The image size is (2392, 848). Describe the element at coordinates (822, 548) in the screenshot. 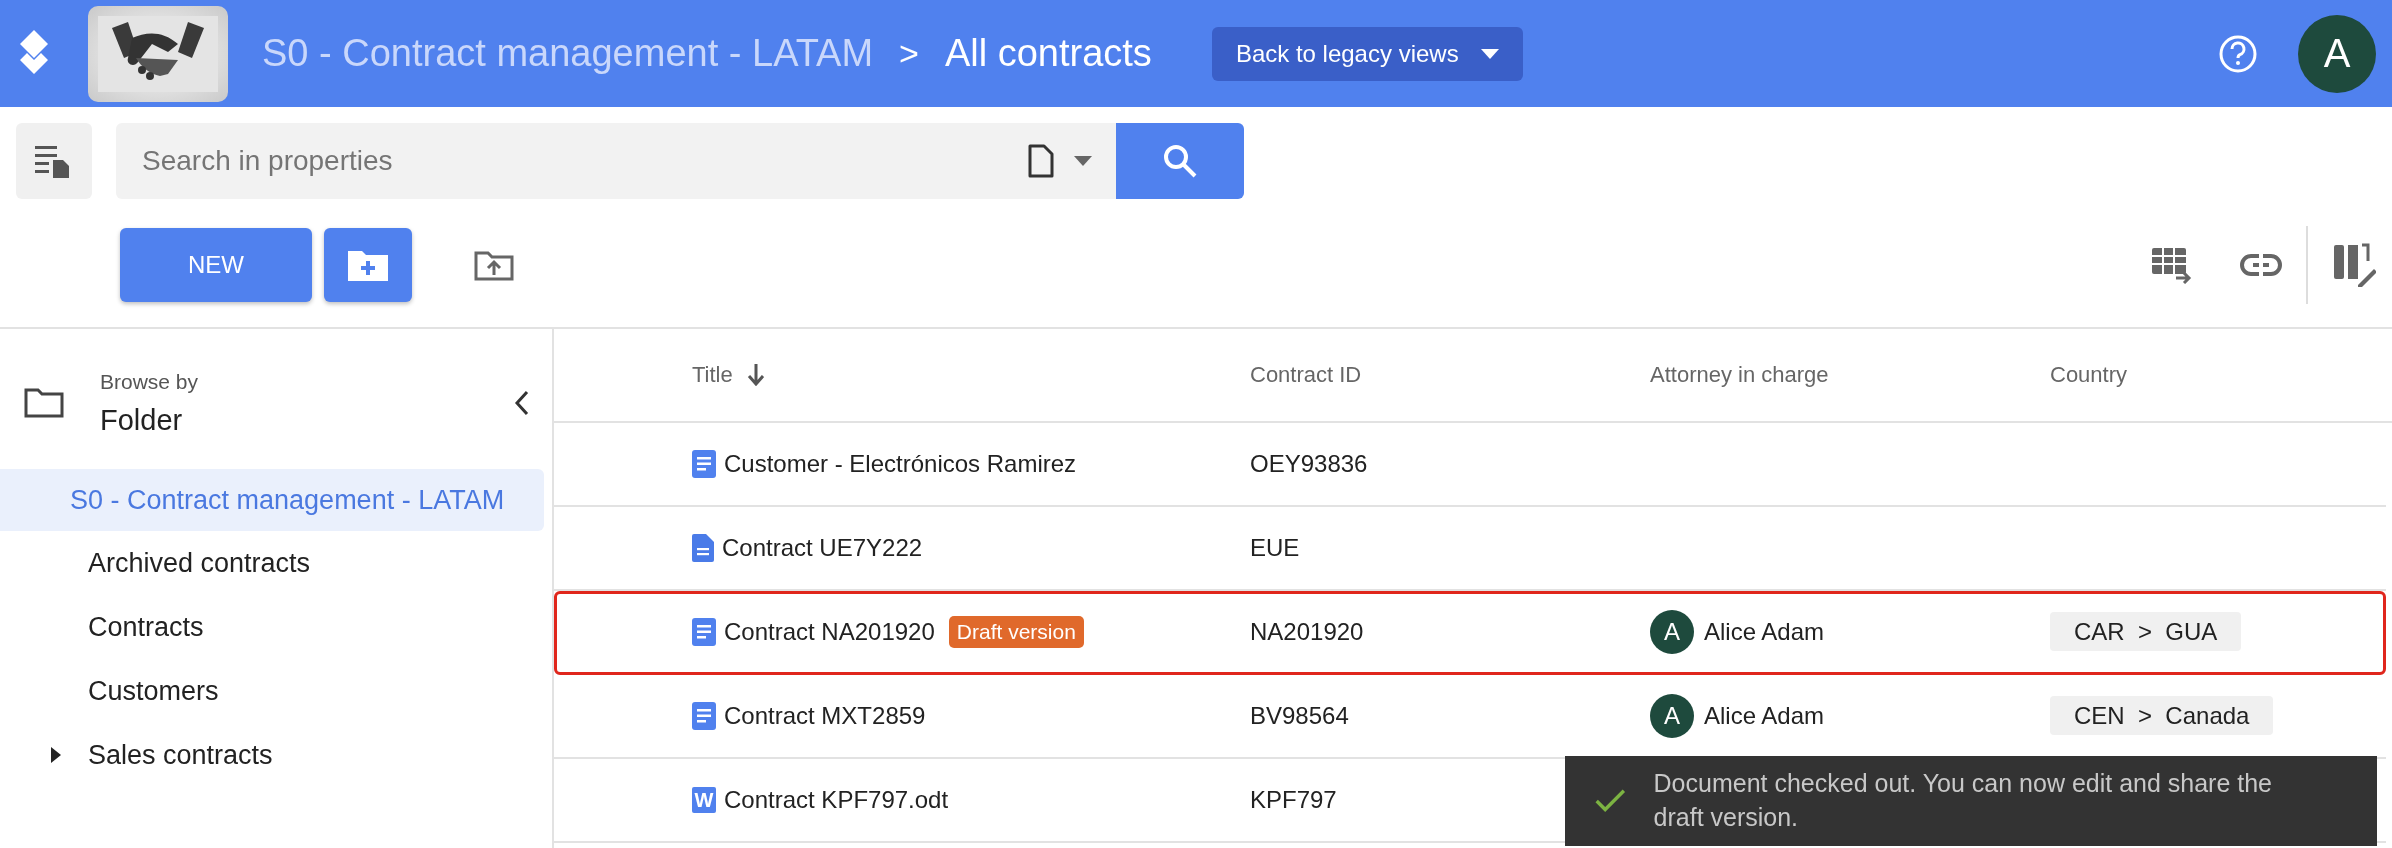

I see `title-cell: Contract UE7Y222` at that location.